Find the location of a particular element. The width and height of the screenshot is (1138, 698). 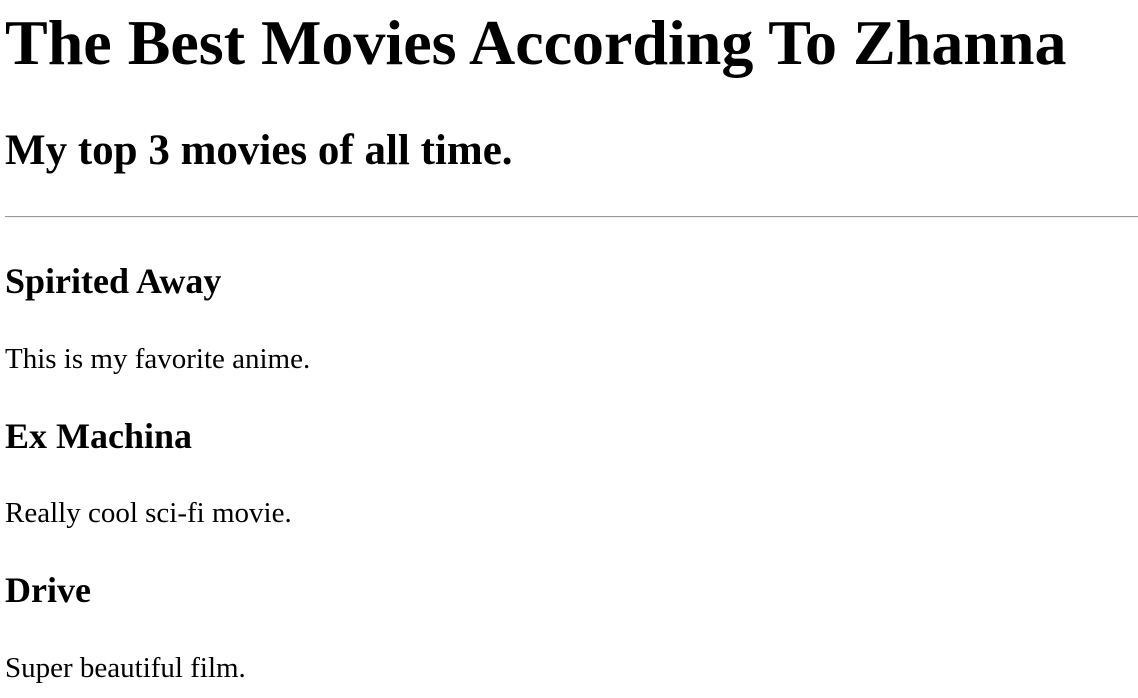

movie-description-drive: Super beautiful film. is located at coordinates (125, 668).